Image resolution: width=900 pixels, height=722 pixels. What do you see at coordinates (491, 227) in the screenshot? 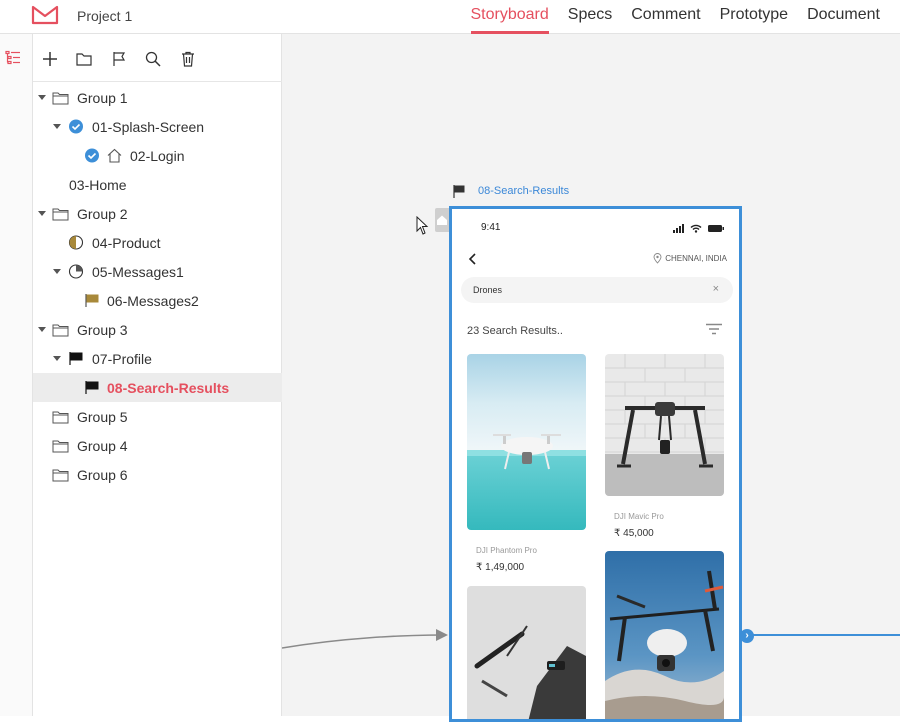
I see `status-time: 9:41` at bounding box center [491, 227].